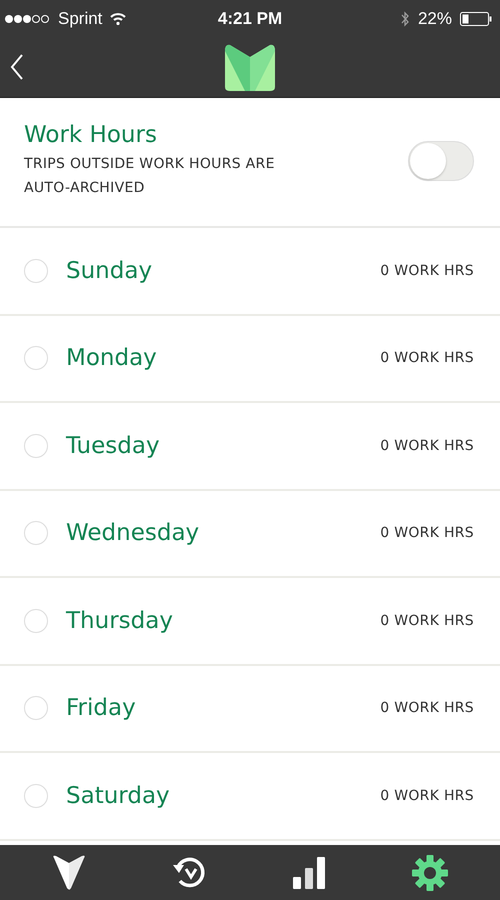 Image resolution: width=500 pixels, height=900 pixels. I want to click on logo-icon, so click(250, 67).